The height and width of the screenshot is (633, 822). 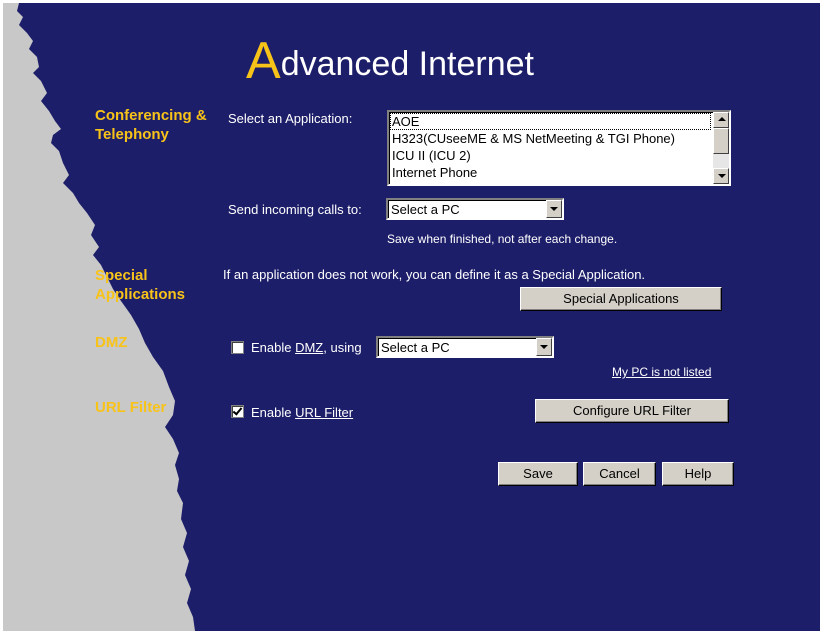 What do you see at coordinates (550, 172) in the screenshot?
I see `application-option: Internet Phone` at bounding box center [550, 172].